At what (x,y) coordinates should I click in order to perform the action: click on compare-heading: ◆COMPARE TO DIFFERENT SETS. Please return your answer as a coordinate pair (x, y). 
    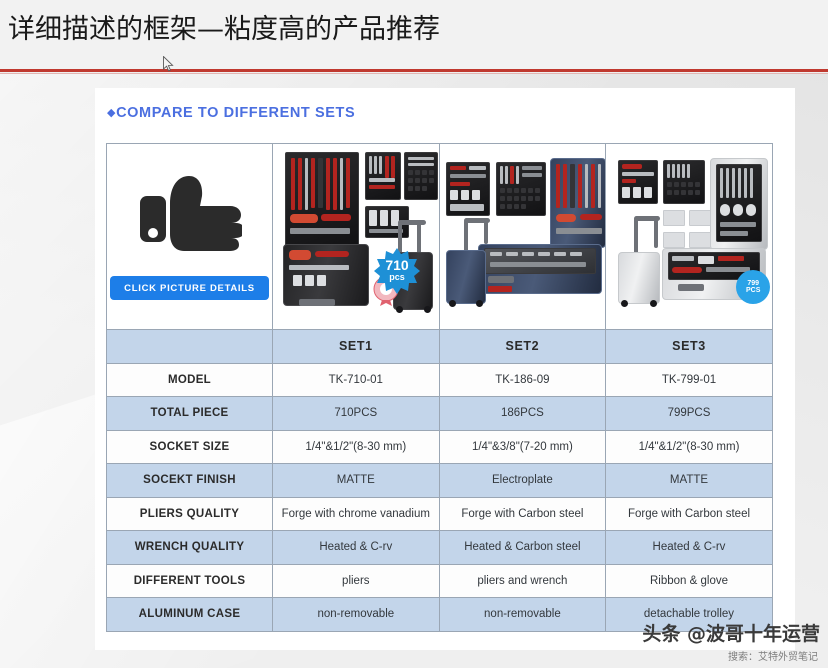
    Looking at the image, I should click on (231, 113).